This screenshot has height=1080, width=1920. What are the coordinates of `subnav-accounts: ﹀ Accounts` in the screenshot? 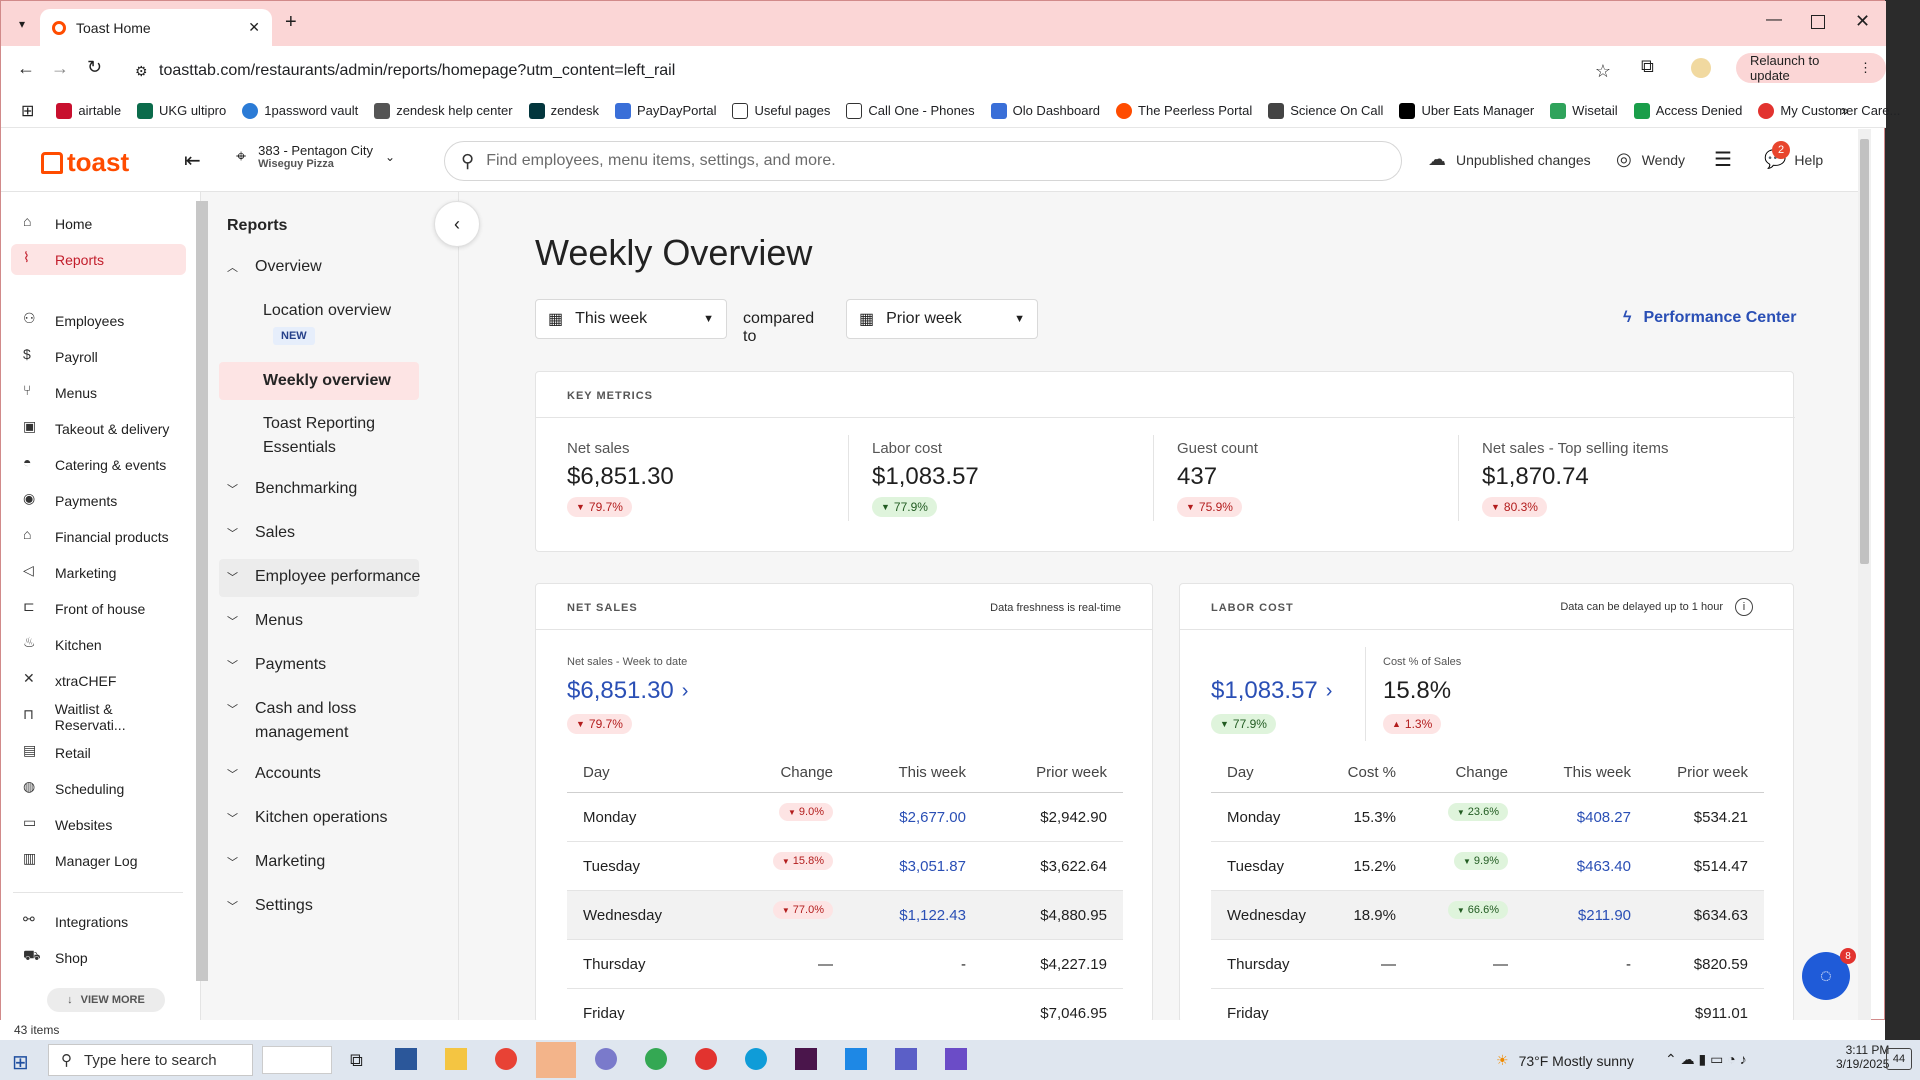 It's located at (274, 774).